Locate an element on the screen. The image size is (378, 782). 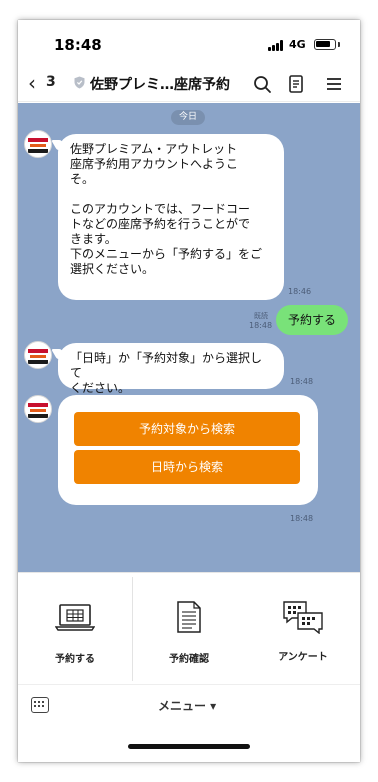
rich-menu: 予約する 予約確認 アンケート is located at coordinates (189, 628).